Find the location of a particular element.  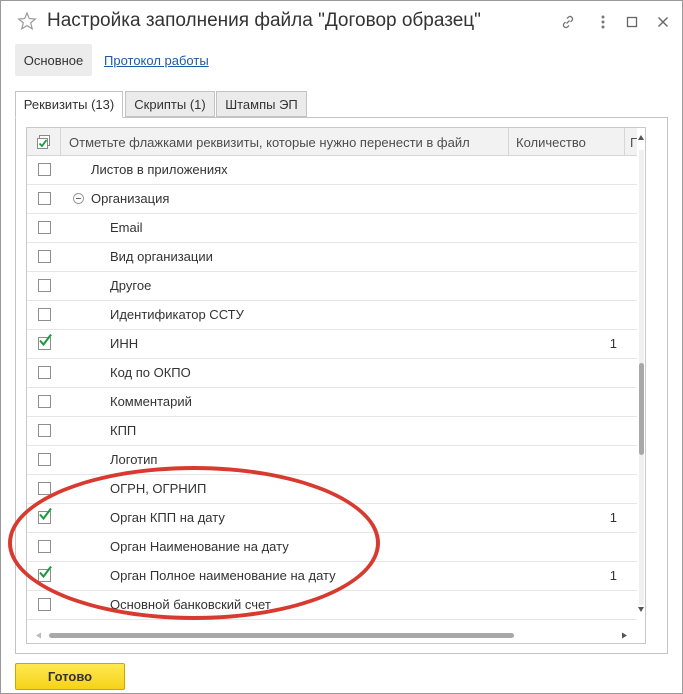

row-label: Идентификатор ССТУ is located at coordinates (177, 314).